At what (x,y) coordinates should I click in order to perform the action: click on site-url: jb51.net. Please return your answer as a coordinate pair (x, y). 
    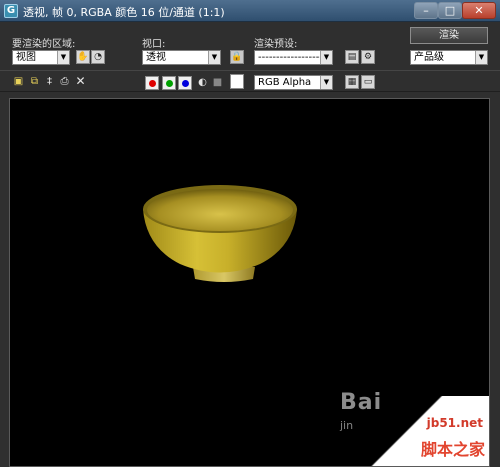
    Looking at the image, I should click on (454, 423).